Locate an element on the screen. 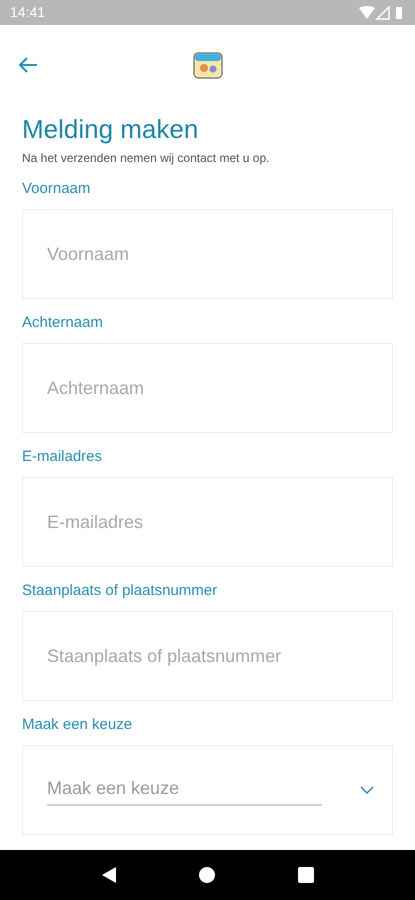 This screenshot has width=415, height=900. input-field: E-mailadres is located at coordinates (207, 522).